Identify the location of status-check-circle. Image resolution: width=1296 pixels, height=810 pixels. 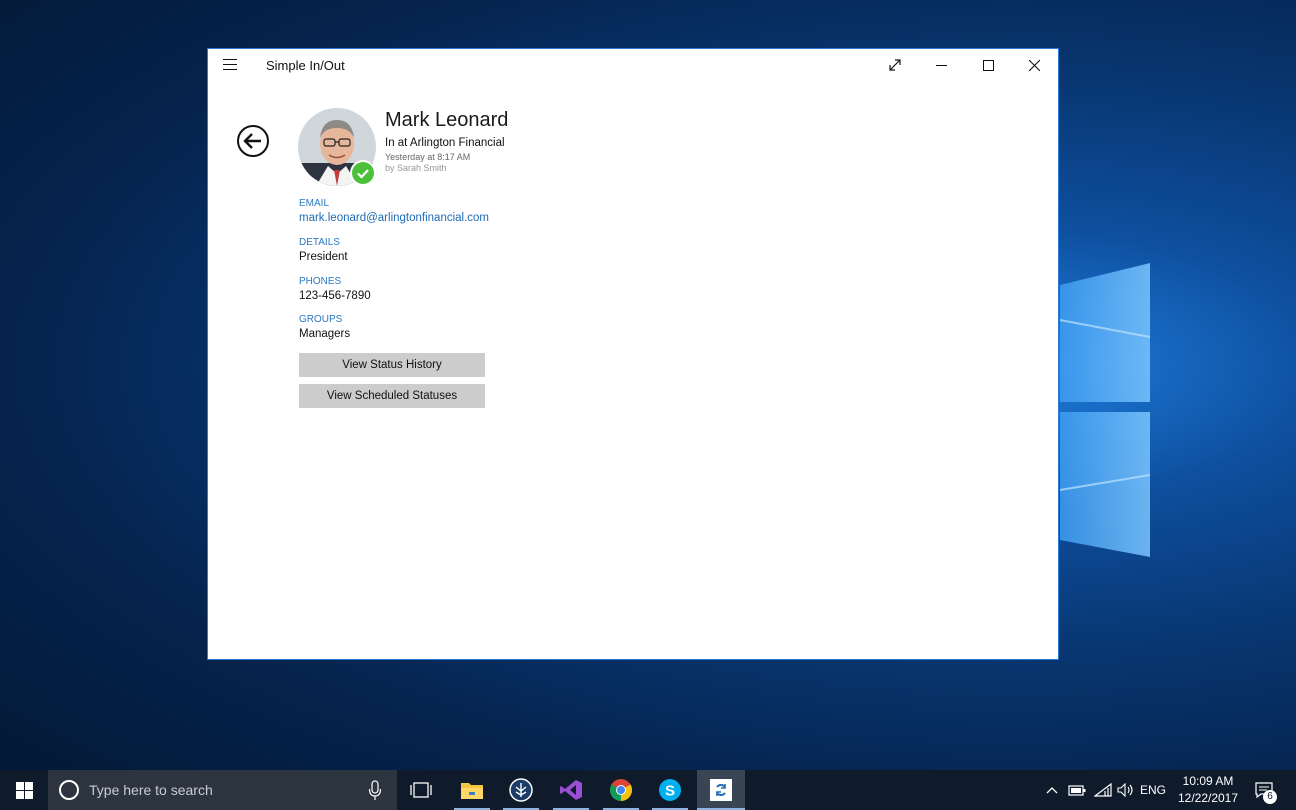
(363, 173).